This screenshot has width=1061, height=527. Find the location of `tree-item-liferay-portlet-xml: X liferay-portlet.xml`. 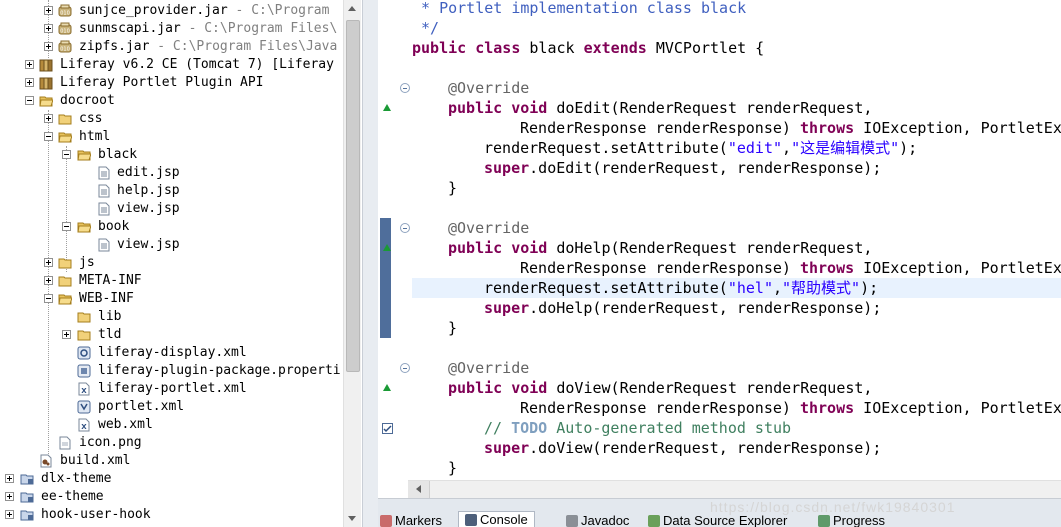

tree-item-liferay-portlet-xml: X liferay-portlet.xml is located at coordinates (171, 389).